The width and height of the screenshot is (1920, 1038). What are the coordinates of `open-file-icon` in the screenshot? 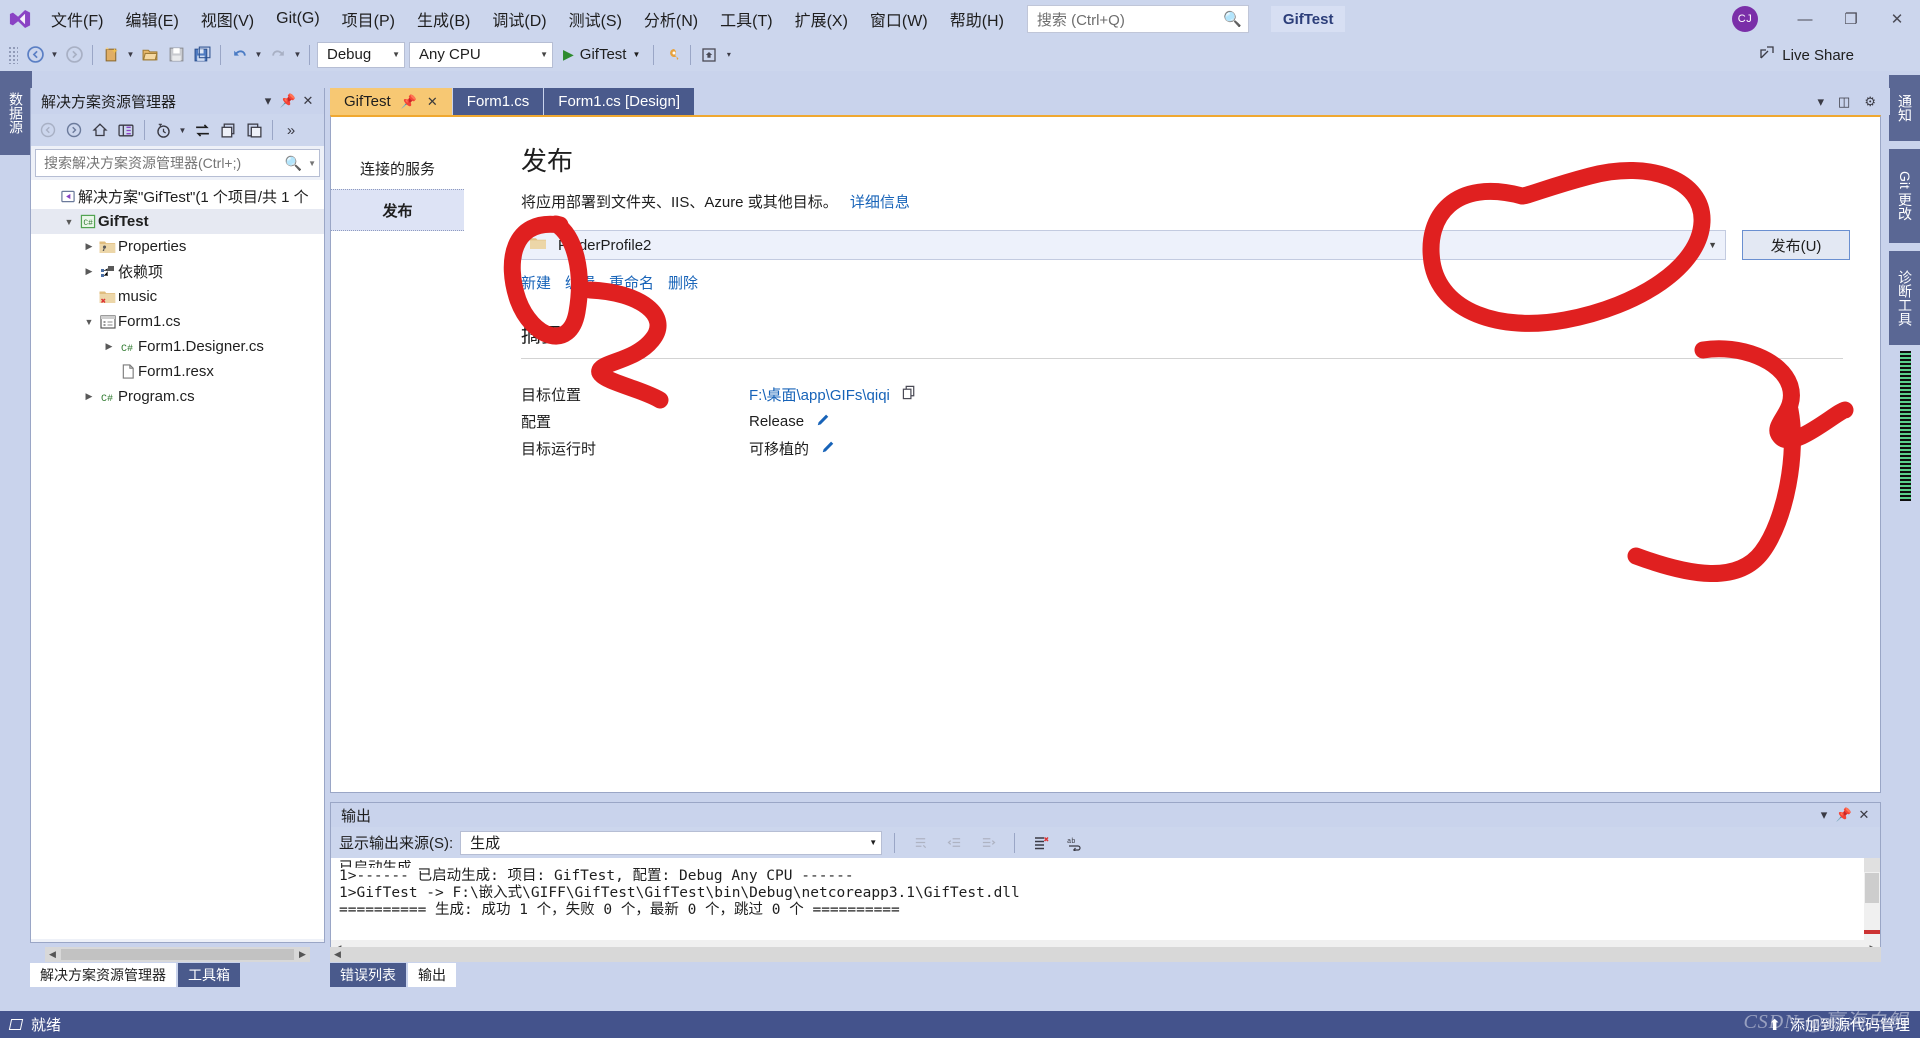 It's located at (150, 55).